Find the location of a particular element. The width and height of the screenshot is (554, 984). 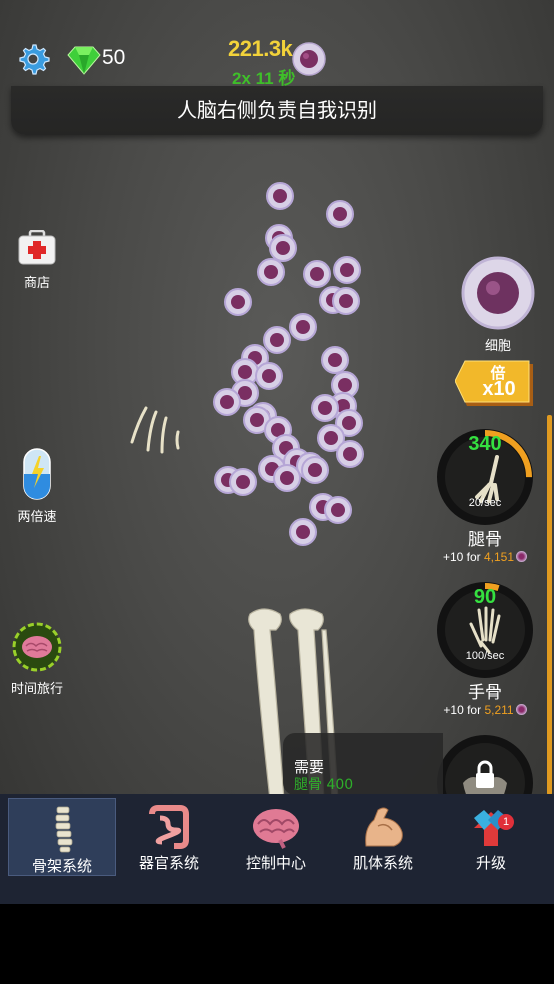

tab-organ-system: 器官系统 is located at coordinates (169, 836).